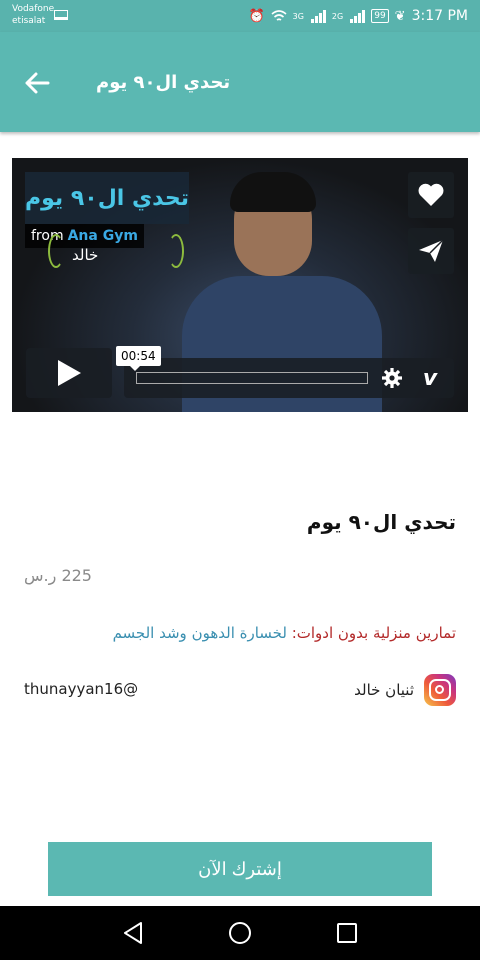 The height and width of the screenshot is (960, 480). Describe the element at coordinates (85, 255) in the screenshot. I see `video-logo-name: خالد` at that location.